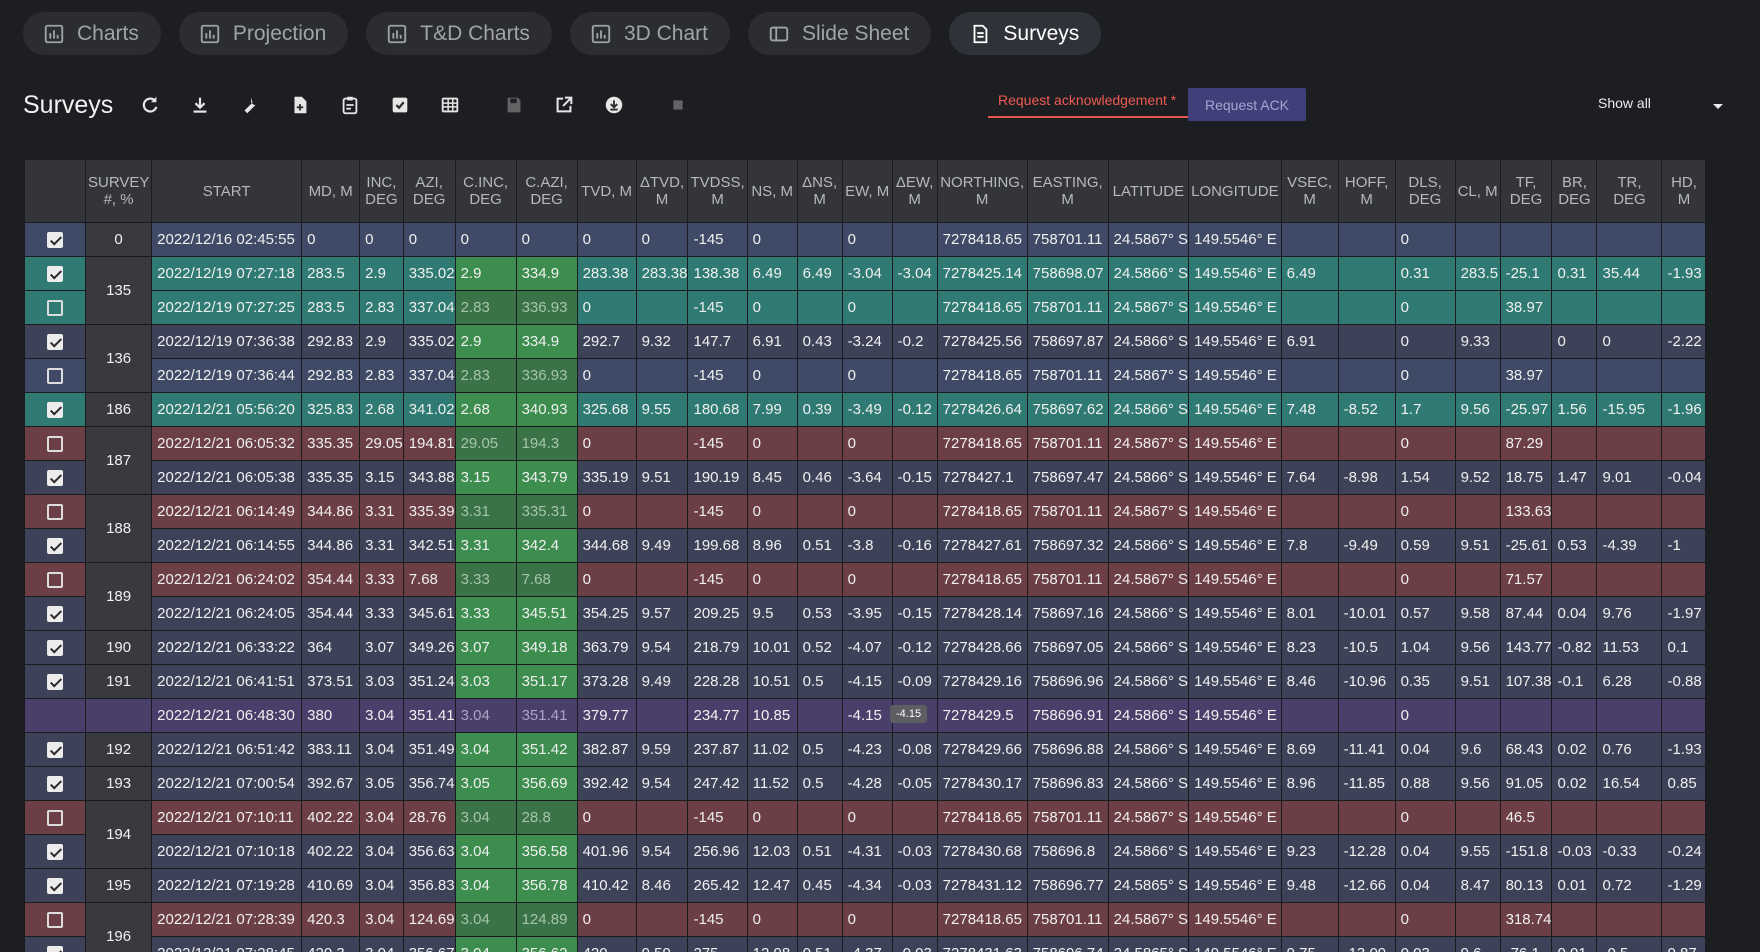 The width and height of the screenshot is (1760, 952). What do you see at coordinates (1718, 107) in the screenshot?
I see `chevron-down-icon` at bounding box center [1718, 107].